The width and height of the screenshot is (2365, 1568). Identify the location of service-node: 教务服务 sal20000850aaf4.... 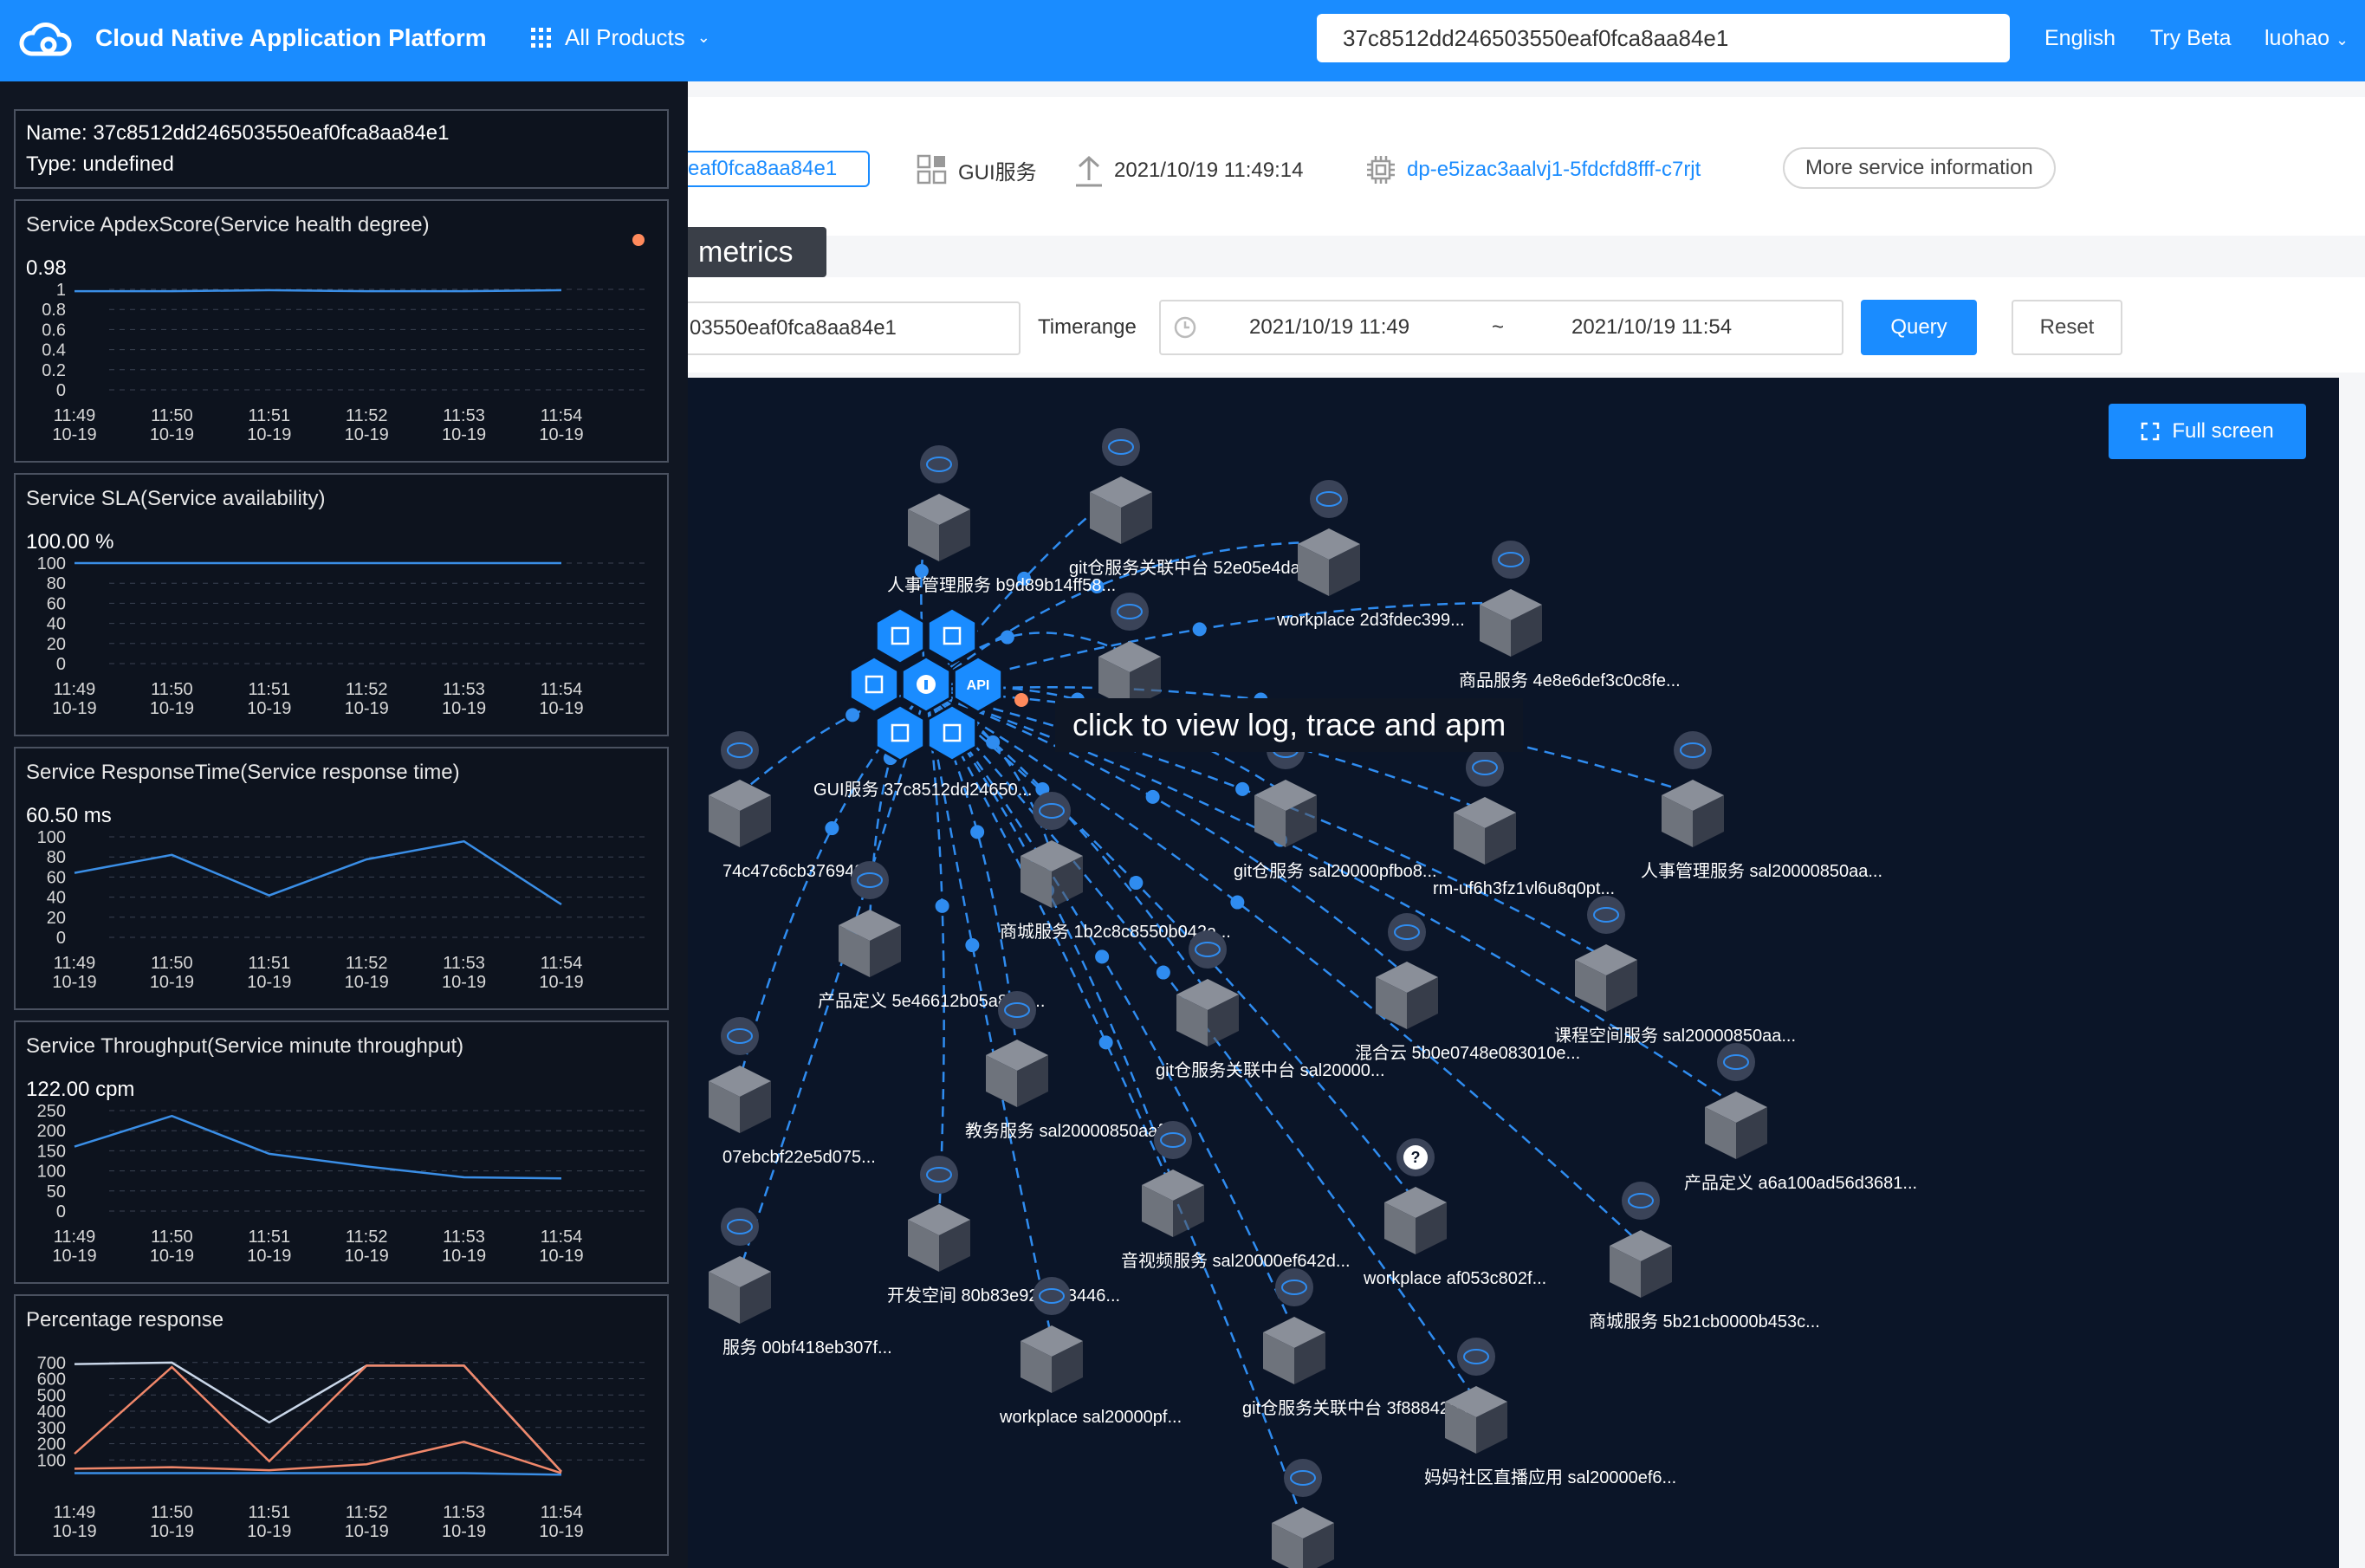
(1076, 1066).